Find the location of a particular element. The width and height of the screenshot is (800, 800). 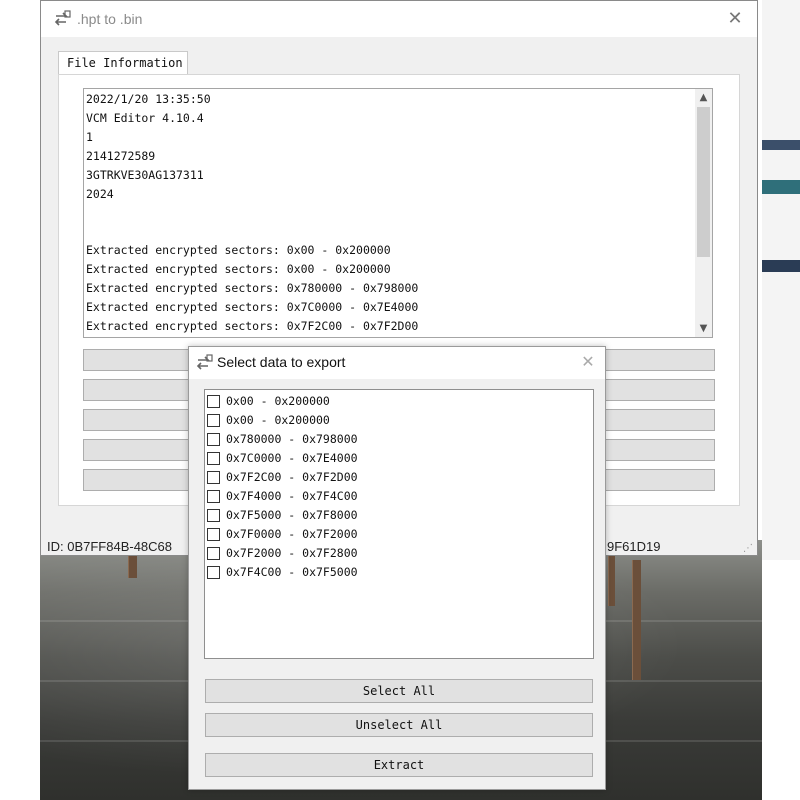

close-button: ✕ is located at coordinates (735, 19).